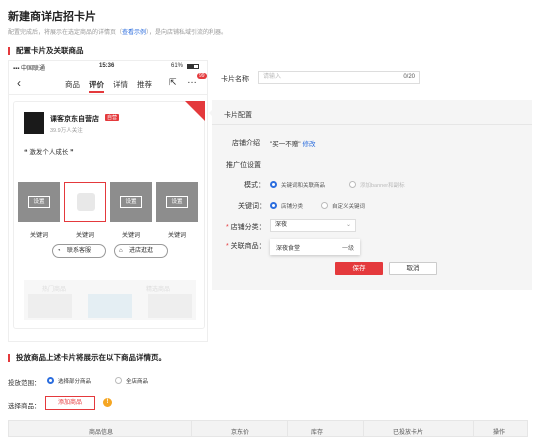 The height and width of the screenshot is (437, 554). Describe the element at coordinates (96, 86) in the screenshot. I see `tab-review: 评价` at that location.